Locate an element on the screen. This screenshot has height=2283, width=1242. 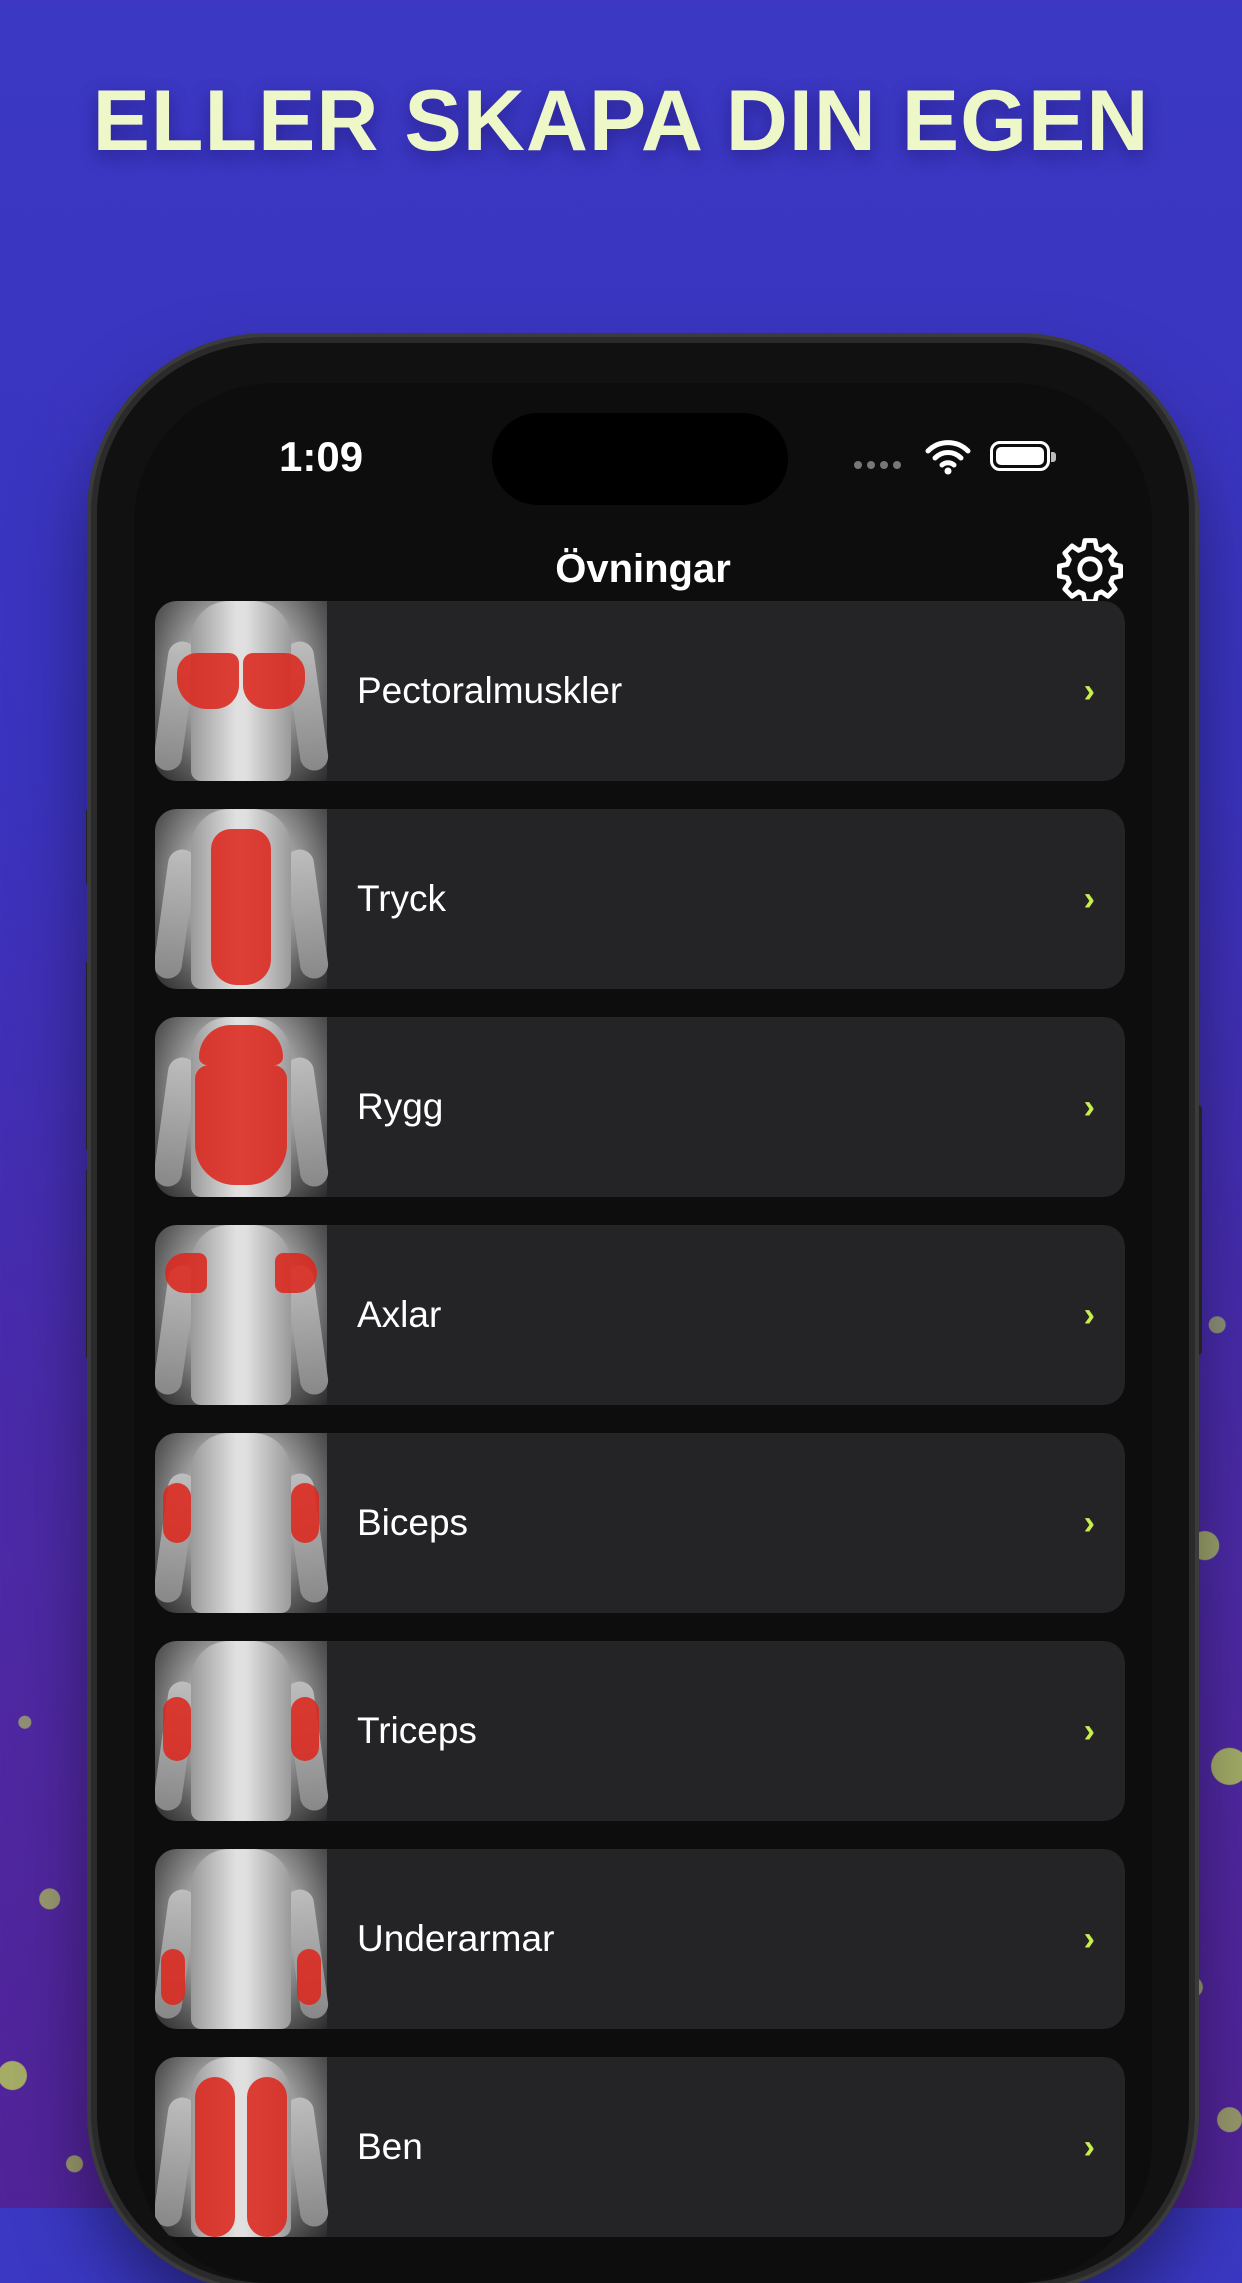
list-item-rygg: Rygg › is located at coordinates (640, 1107).